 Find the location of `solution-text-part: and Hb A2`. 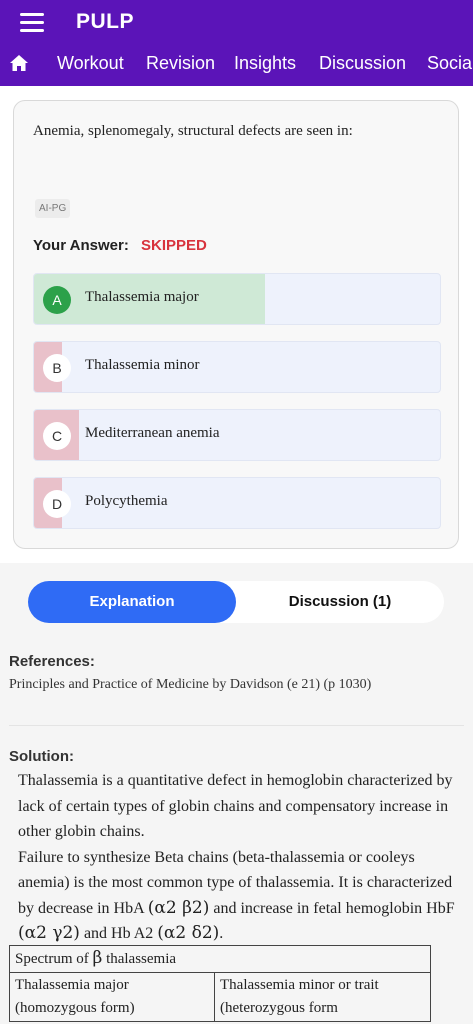

solution-text-part: and Hb A2 is located at coordinates (118, 933).